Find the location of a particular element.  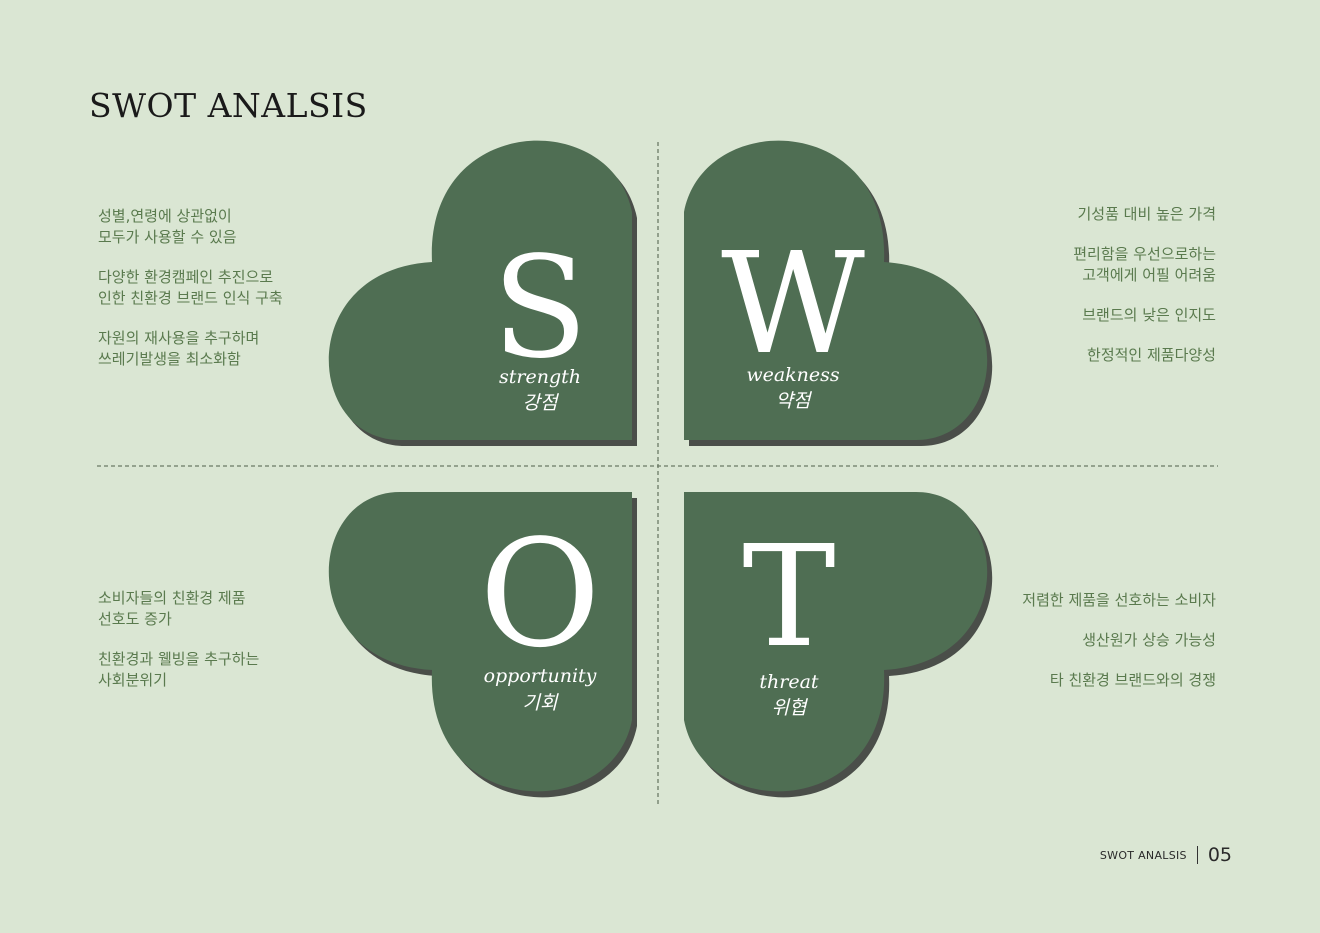

footer-separator is located at coordinates (1197, 855).